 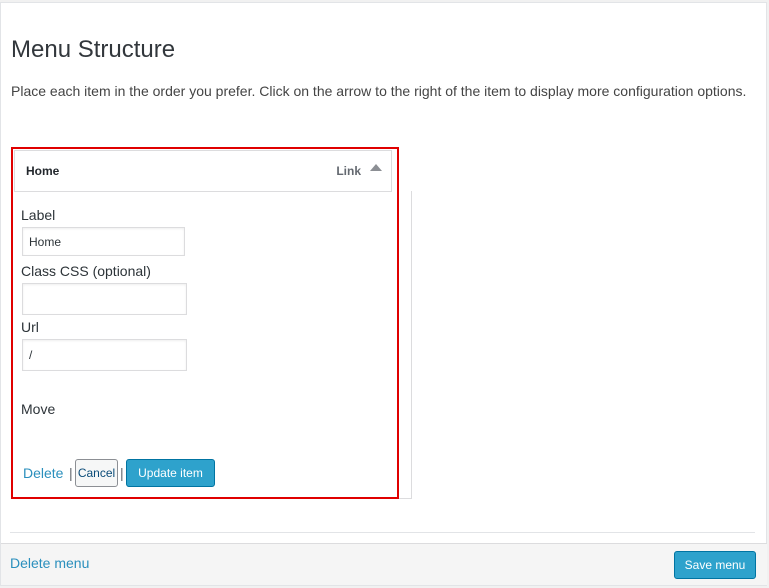 What do you see at coordinates (382, 532) in the screenshot?
I see `divider` at bounding box center [382, 532].